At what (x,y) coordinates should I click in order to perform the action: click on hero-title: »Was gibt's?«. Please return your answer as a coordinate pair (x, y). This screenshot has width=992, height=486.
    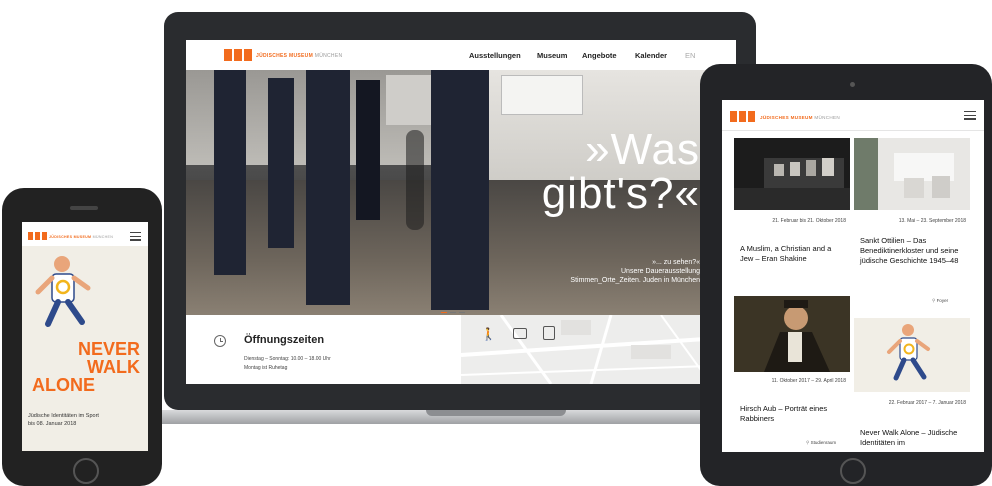
    Looking at the image, I should click on (620, 171).